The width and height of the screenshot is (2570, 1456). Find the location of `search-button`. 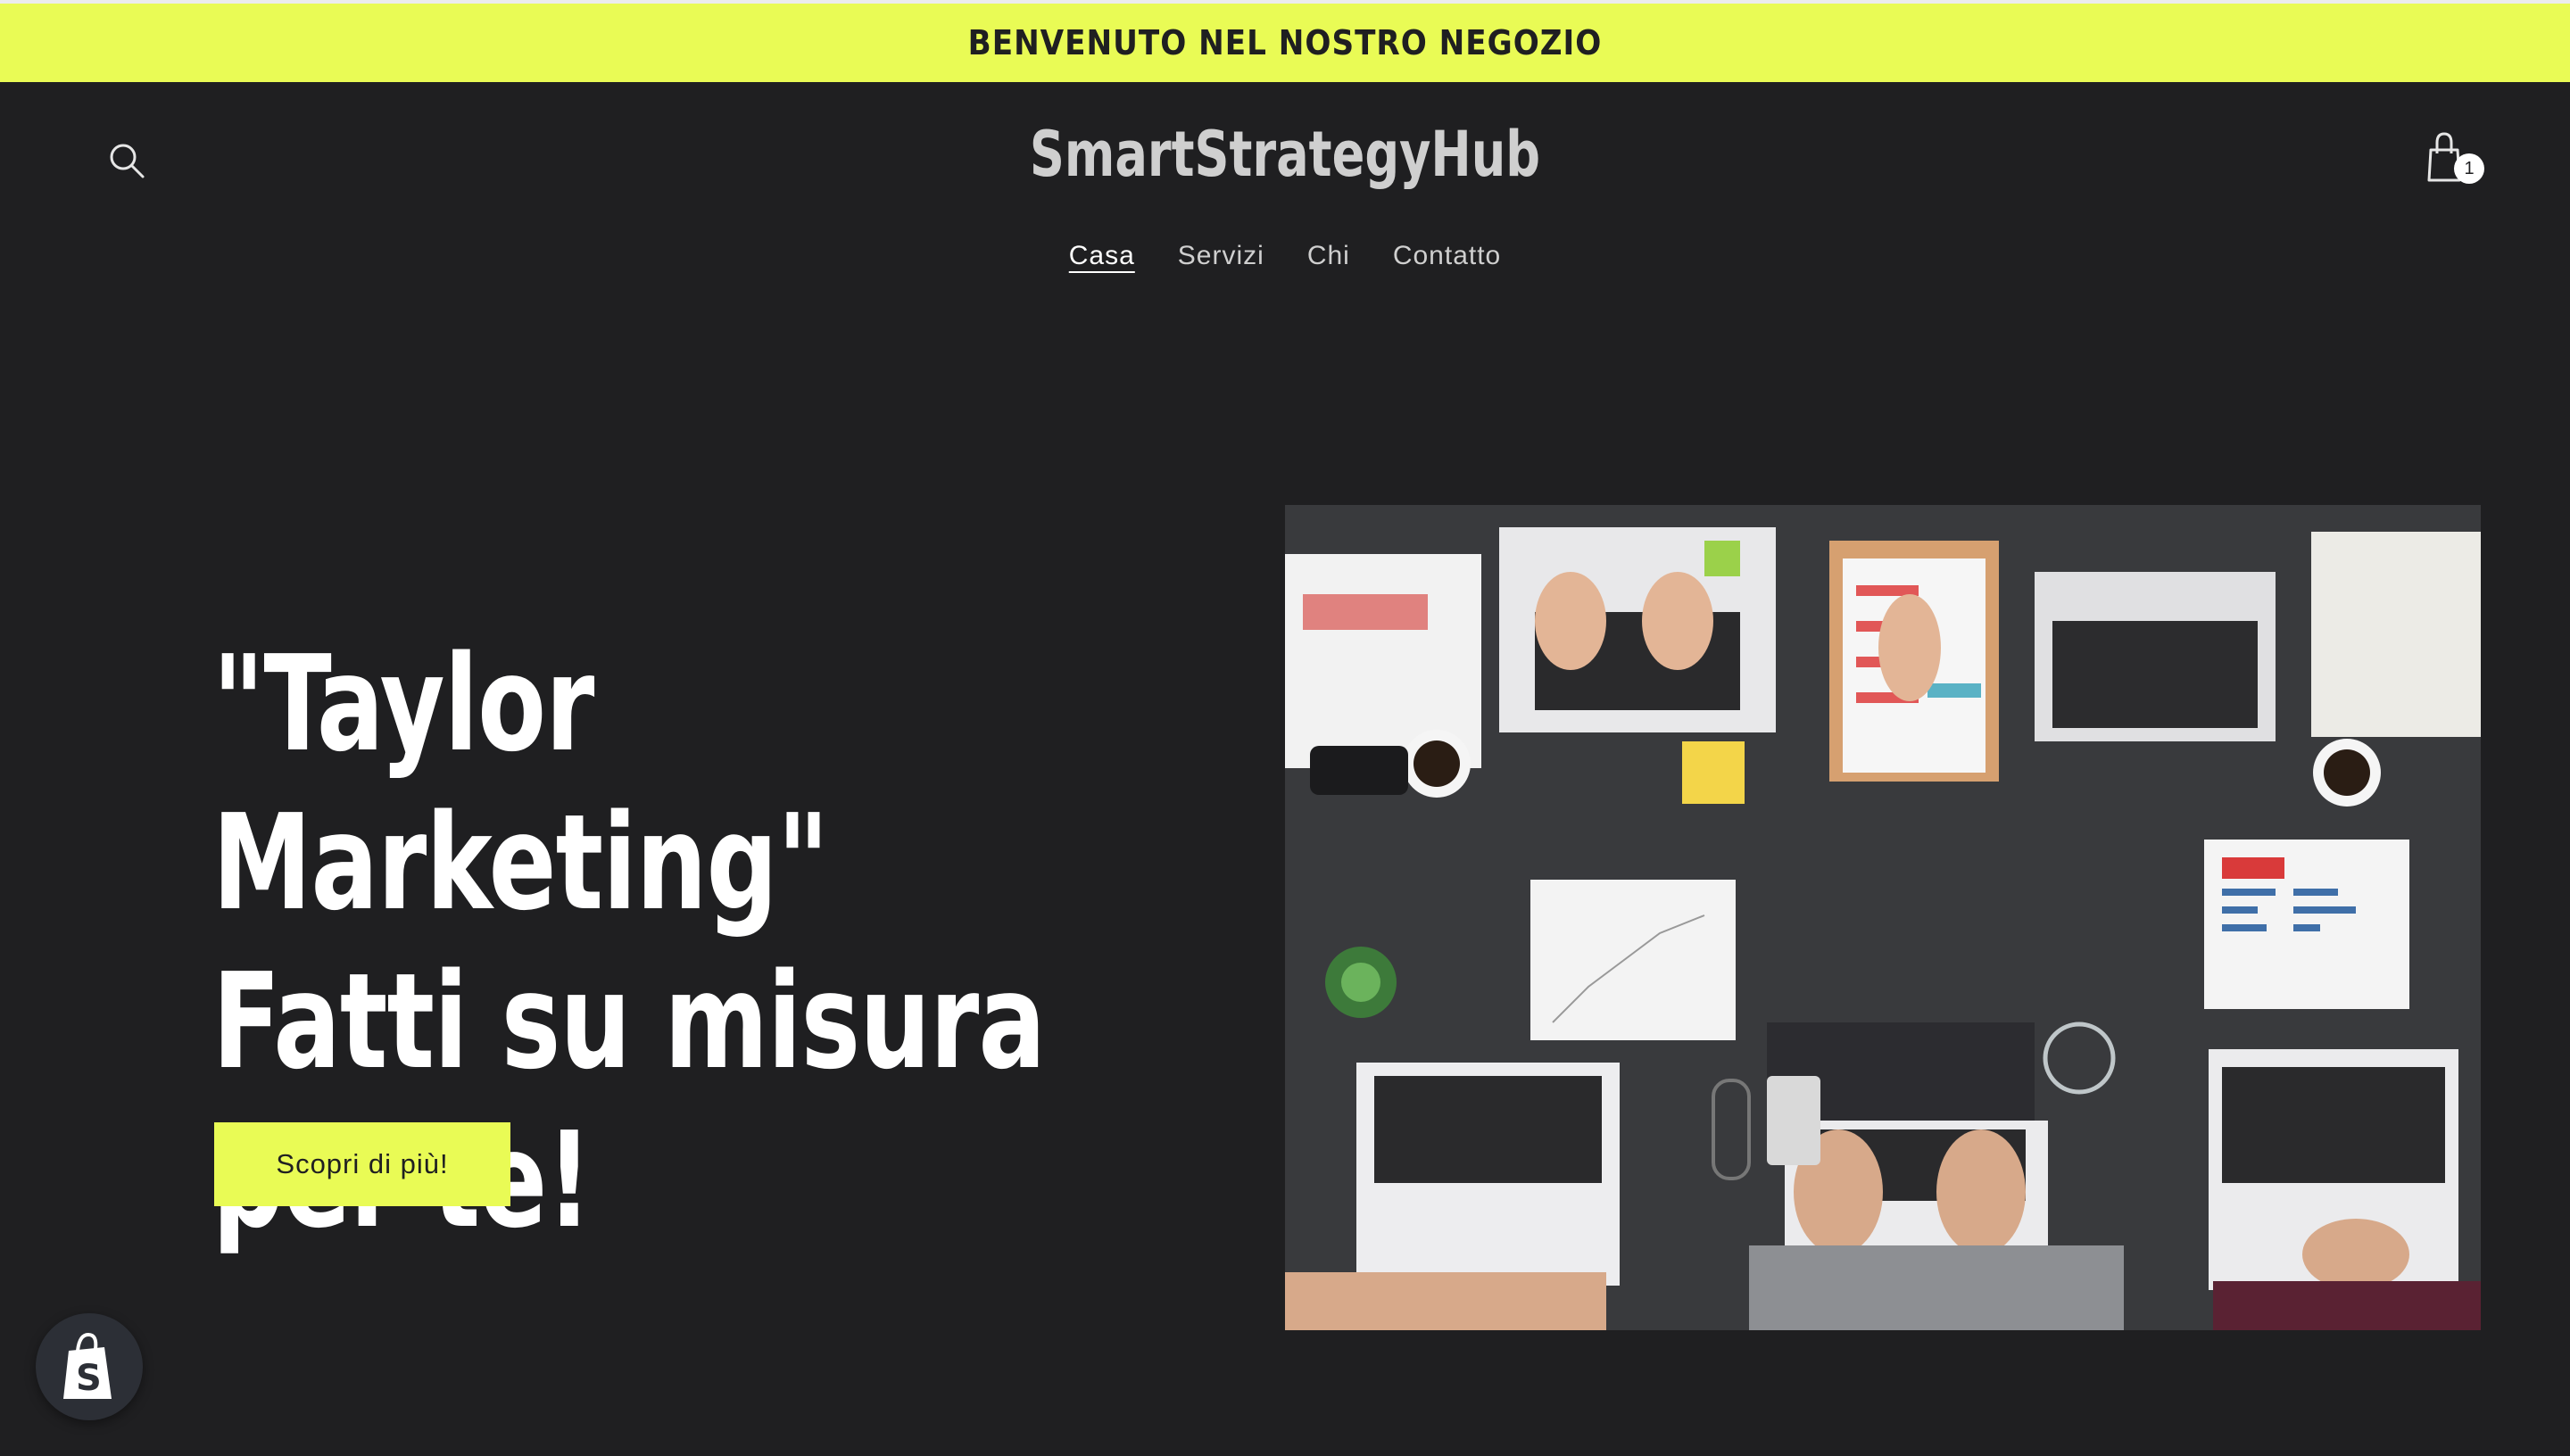

search-button is located at coordinates (128, 161).